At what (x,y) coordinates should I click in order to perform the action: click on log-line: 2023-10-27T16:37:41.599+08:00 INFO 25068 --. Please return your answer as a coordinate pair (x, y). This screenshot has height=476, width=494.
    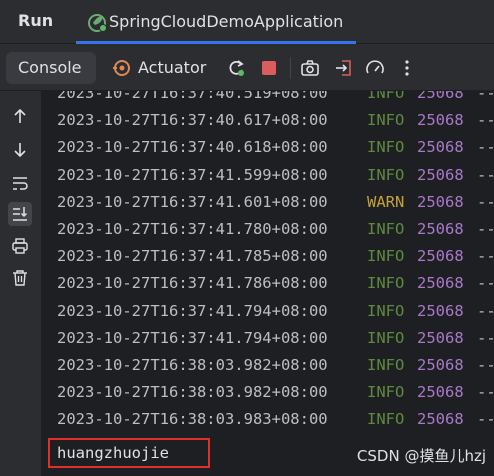
    Looking at the image, I should click on (275, 175).